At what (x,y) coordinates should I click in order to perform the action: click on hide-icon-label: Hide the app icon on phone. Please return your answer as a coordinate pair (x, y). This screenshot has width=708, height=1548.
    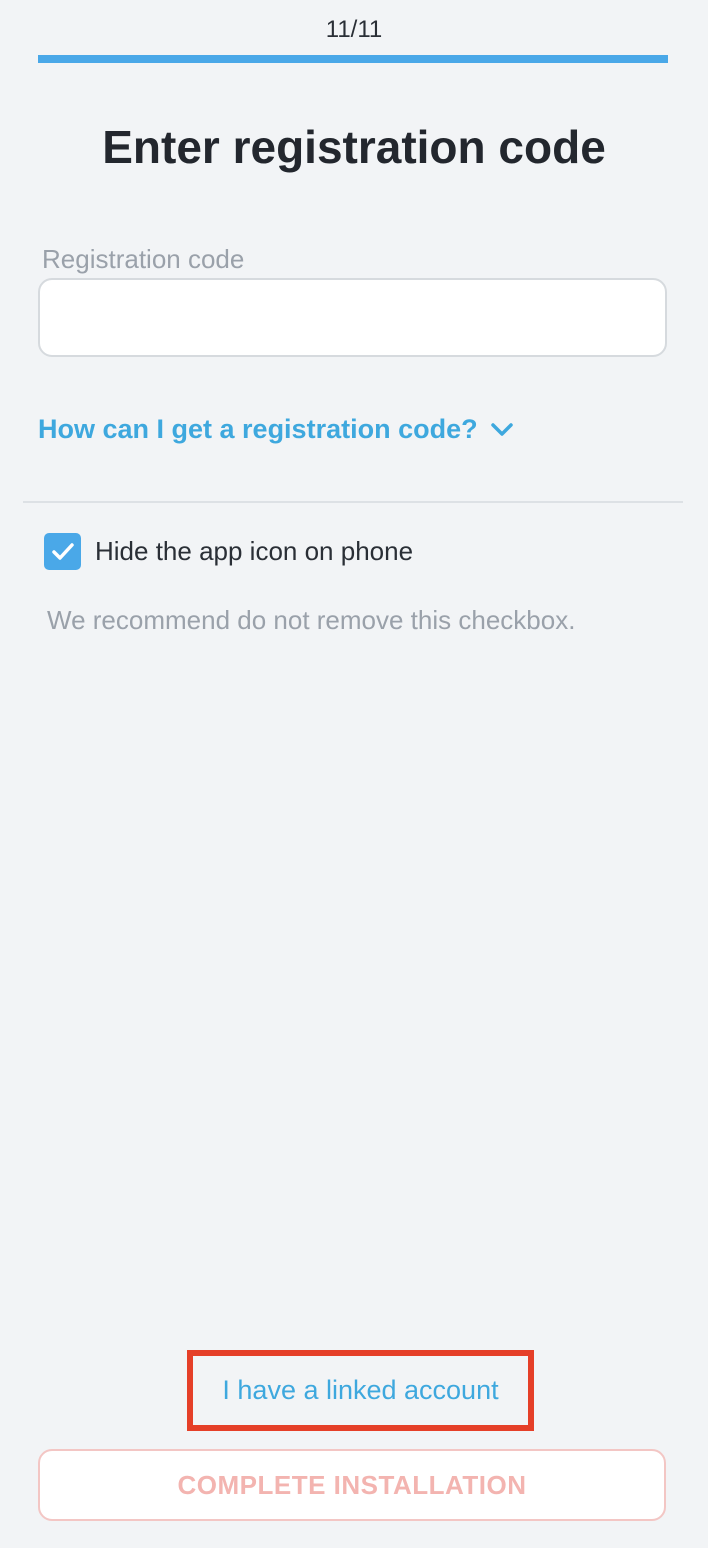
    Looking at the image, I should click on (254, 551).